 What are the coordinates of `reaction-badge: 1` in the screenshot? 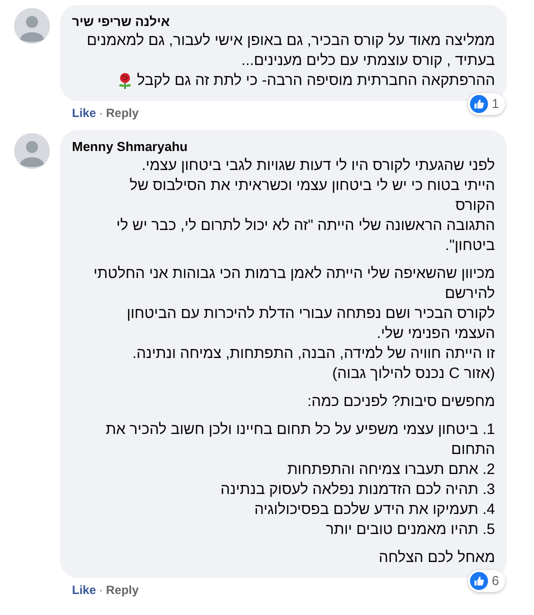 It's located at (486, 104).